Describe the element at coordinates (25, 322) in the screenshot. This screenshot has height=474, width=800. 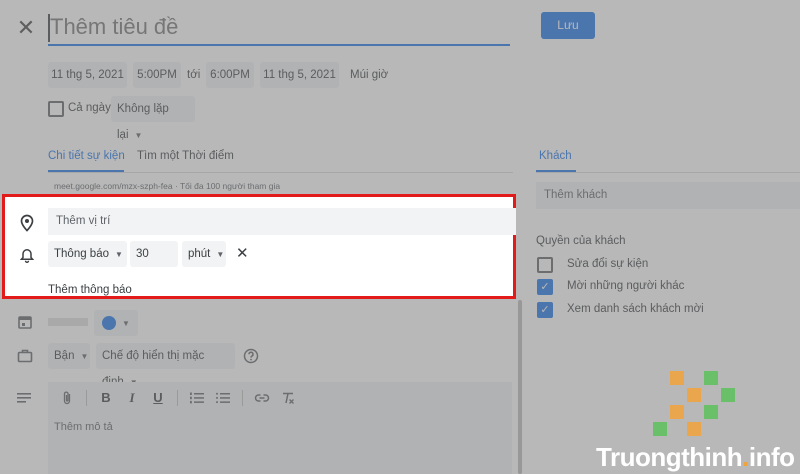
I see `calendar-icon` at that location.